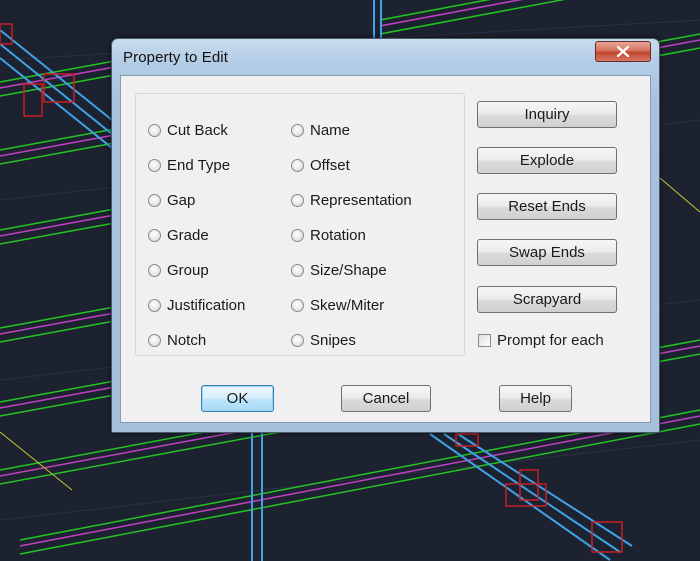 The image size is (700, 561). I want to click on radio-end-type: End Type, so click(189, 165).